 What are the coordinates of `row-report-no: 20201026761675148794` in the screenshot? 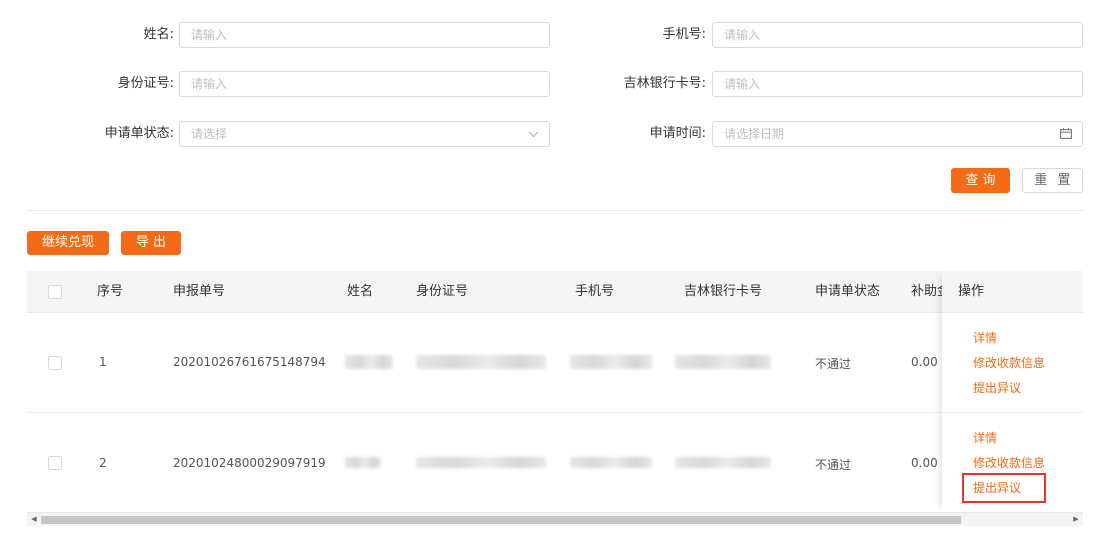 It's located at (249, 362).